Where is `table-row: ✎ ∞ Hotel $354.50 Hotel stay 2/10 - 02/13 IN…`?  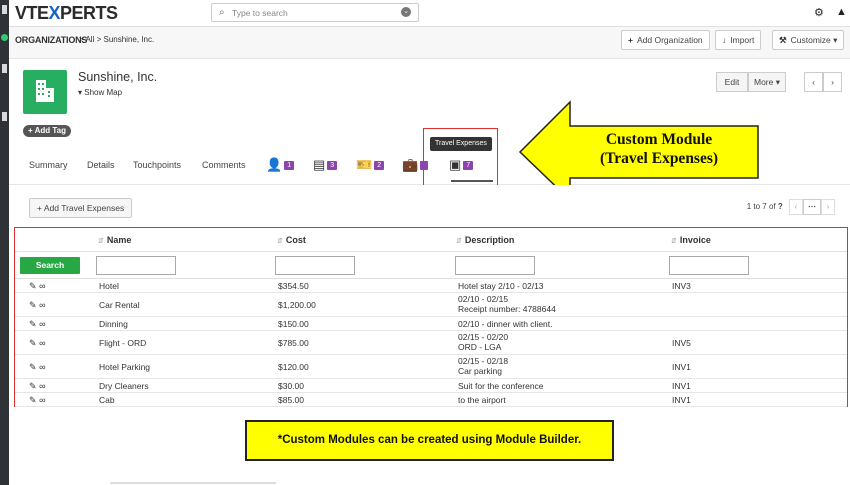 table-row: ✎ ∞ Hotel $354.50 Hotel stay 2/10 - 02/13 IN… is located at coordinates (431, 286).